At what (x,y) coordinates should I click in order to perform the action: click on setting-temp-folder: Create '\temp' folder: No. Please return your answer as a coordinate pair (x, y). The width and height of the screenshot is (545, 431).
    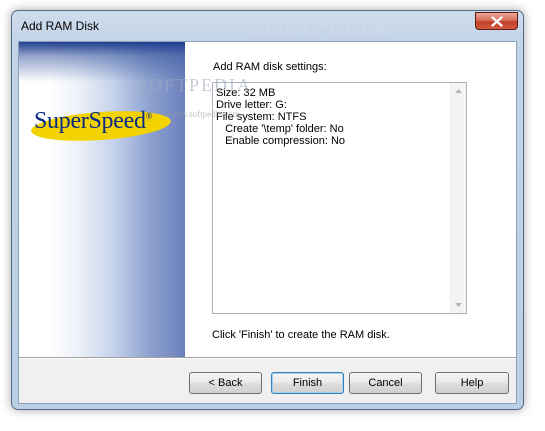
    Looking at the image, I should click on (280, 129).